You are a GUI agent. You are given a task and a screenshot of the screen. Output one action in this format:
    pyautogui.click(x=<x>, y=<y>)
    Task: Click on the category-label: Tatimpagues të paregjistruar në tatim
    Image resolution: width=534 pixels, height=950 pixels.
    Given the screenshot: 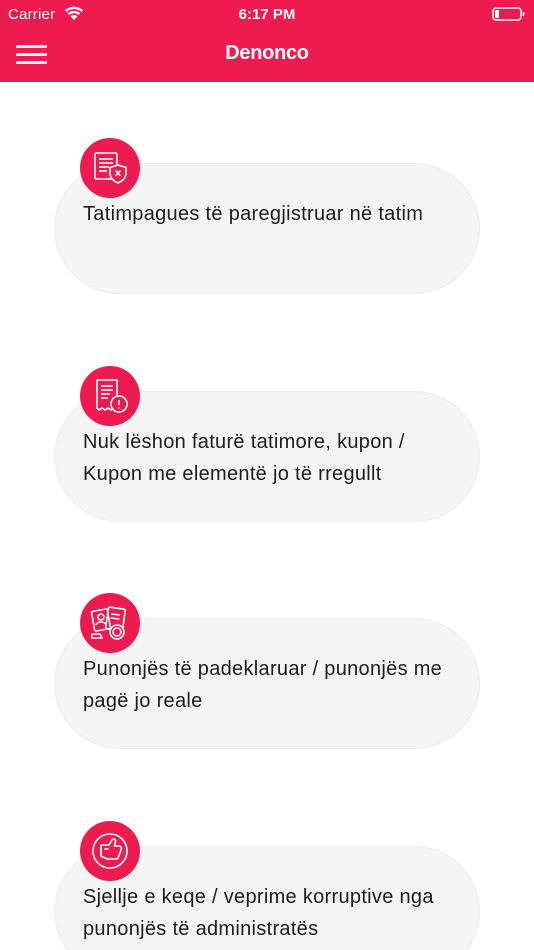 What is the action you would take?
    pyautogui.click(x=253, y=214)
    